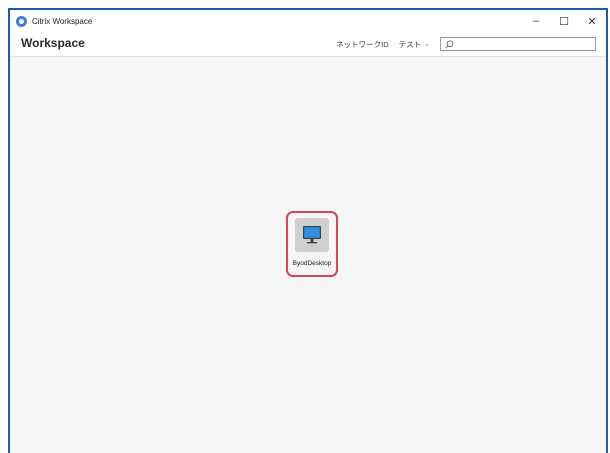 This screenshot has height=453, width=610. What do you see at coordinates (449, 44) in the screenshot?
I see `search-icon` at bounding box center [449, 44].